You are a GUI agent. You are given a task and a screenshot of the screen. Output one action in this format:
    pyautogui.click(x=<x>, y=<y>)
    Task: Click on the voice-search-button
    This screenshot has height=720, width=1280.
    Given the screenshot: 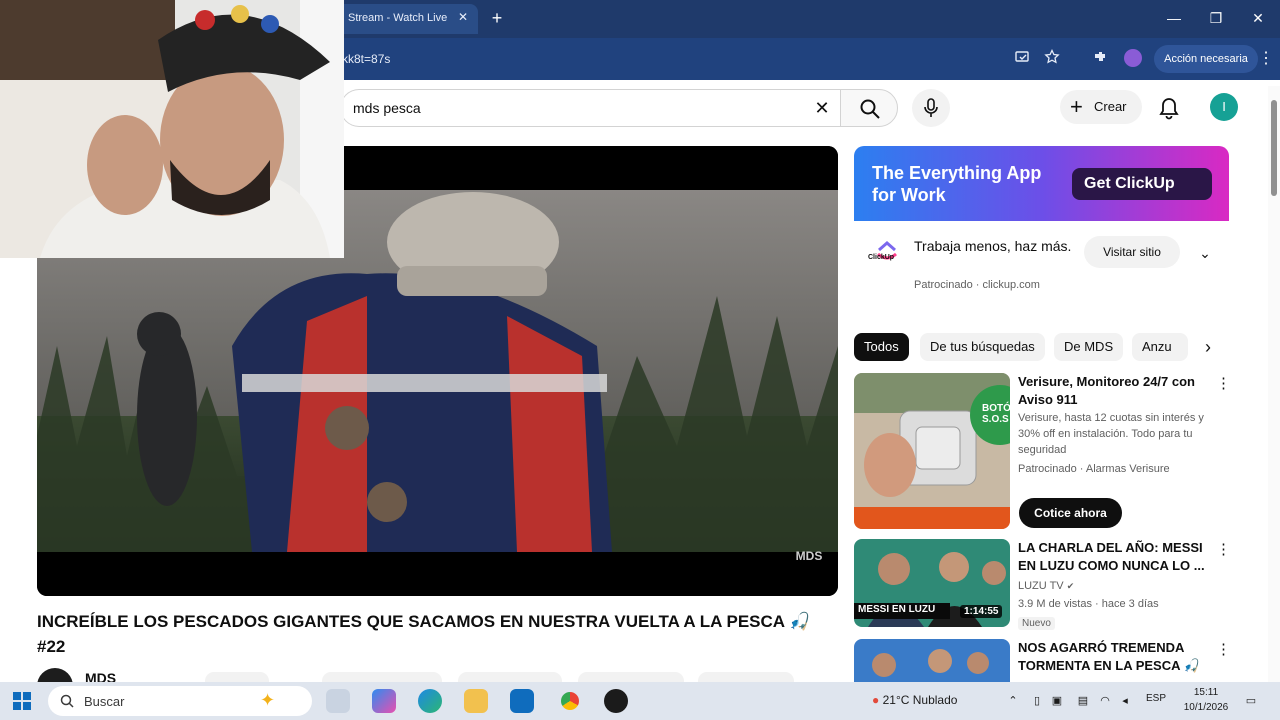 What is the action you would take?
    pyautogui.click(x=931, y=108)
    